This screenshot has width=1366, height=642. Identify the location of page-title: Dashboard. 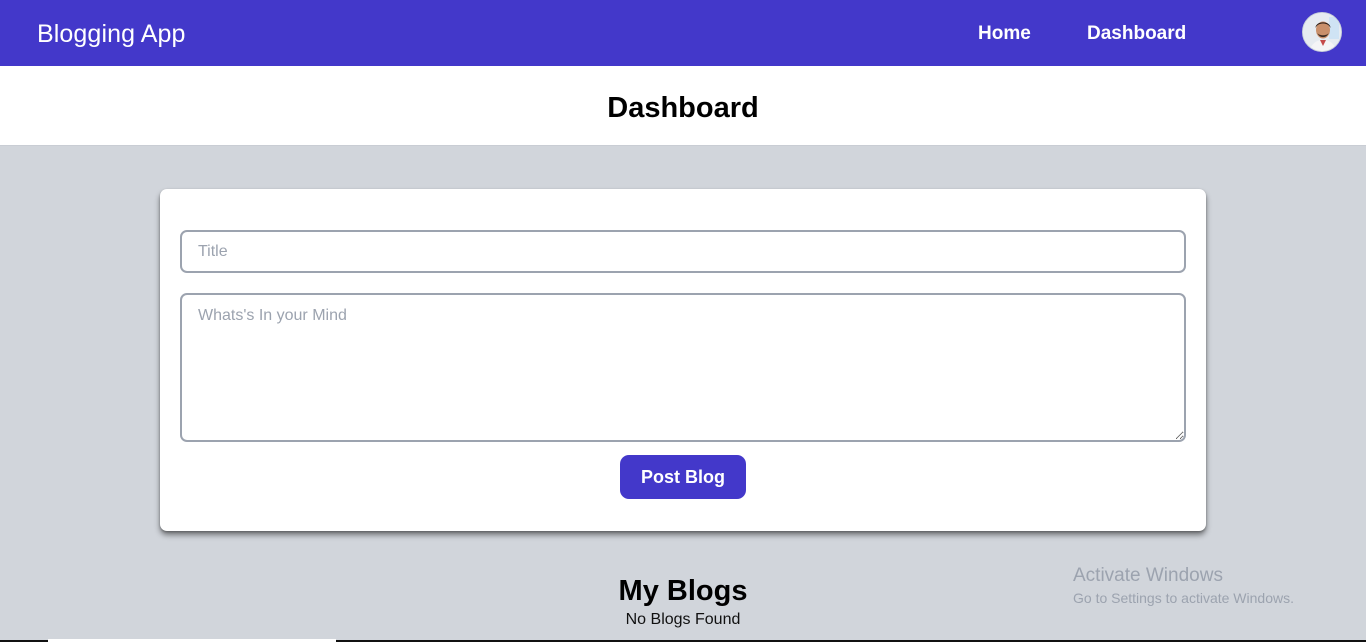
(683, 108).